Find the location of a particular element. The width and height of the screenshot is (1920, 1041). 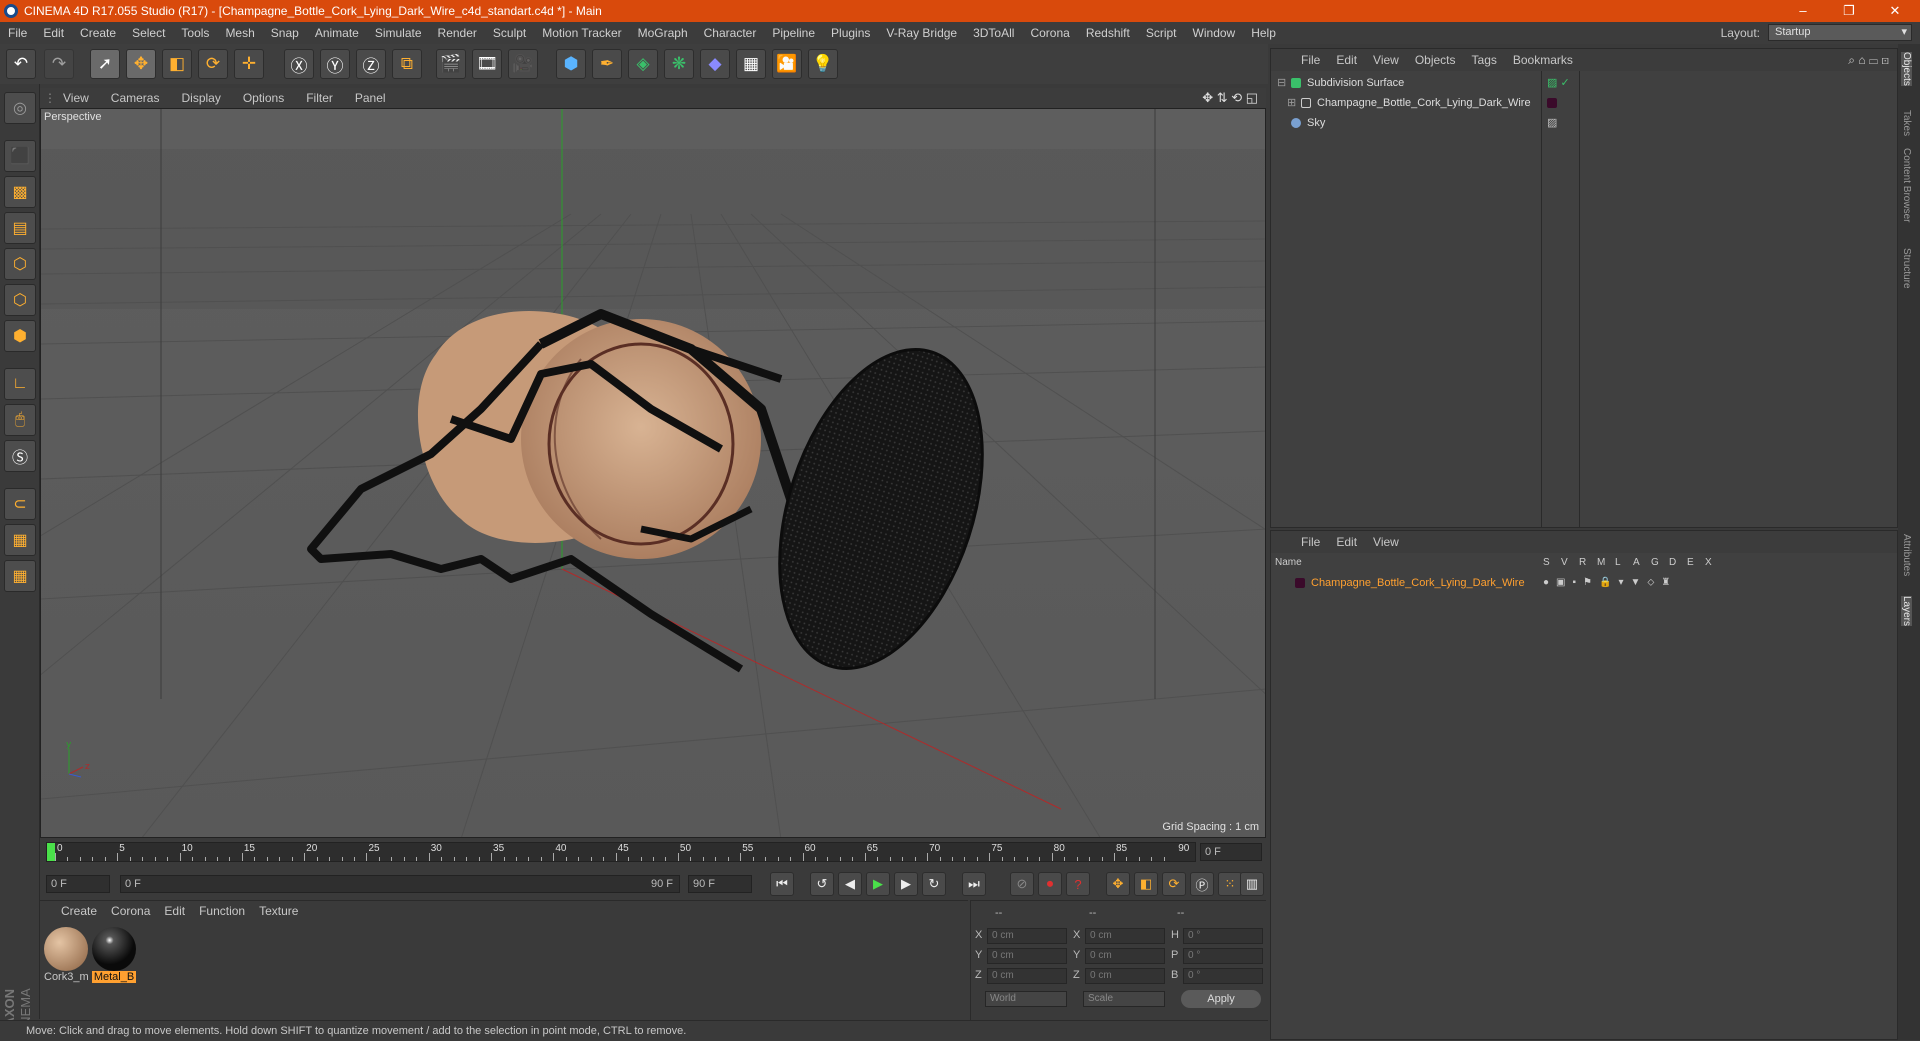

workplane-mode-button: ▤ is located at coordinates (20, 228).